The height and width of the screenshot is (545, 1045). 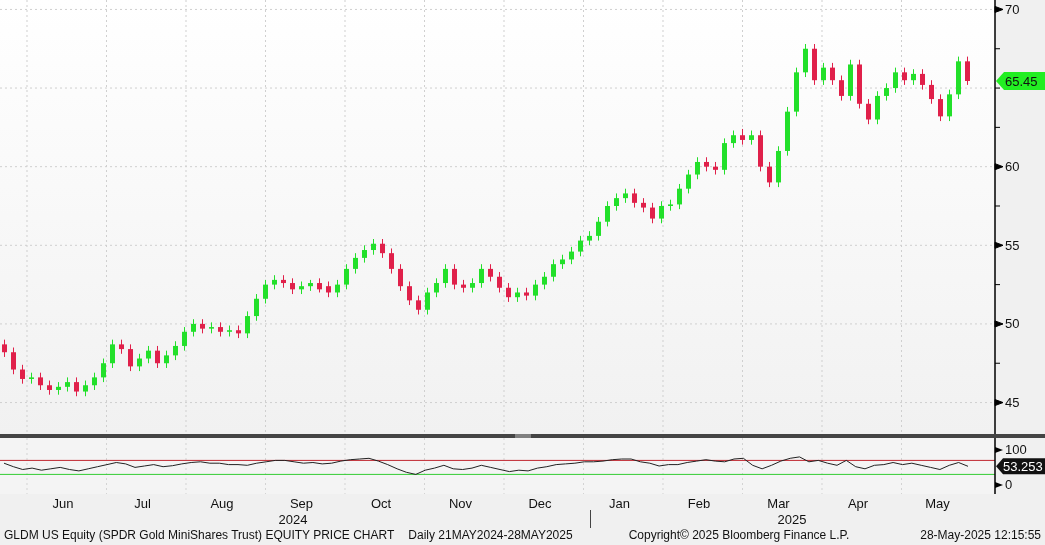 What do you see at coordinates (460, 503) in the screenshot?
I see `month-label: Nov` at bounding box center [460, 503].